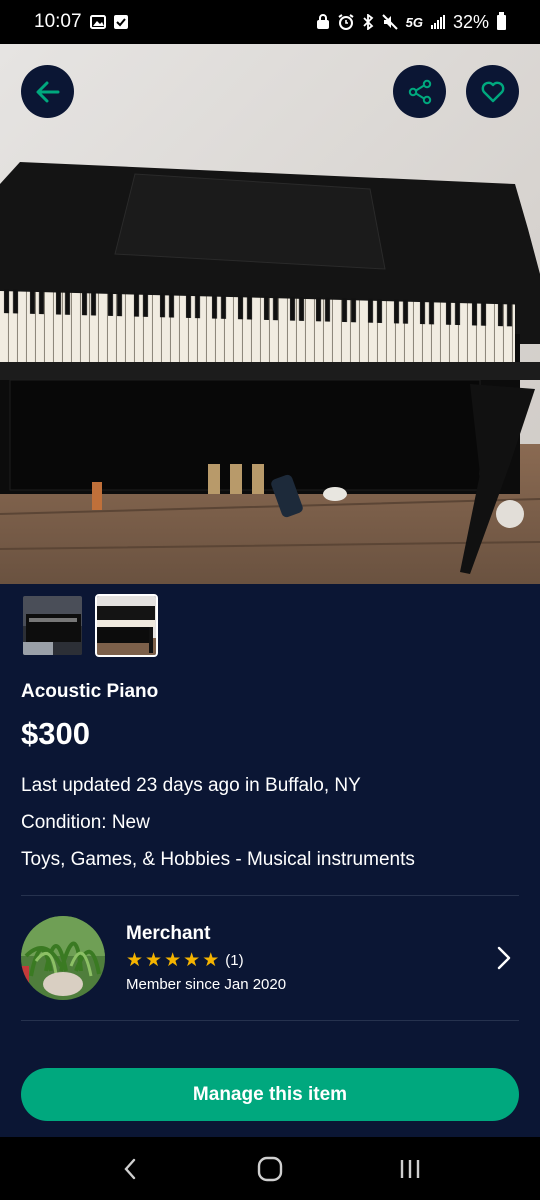 Image resolution: width=540 pixels, height=1200 pixels. I want to click on thumbnail-1-image, so click(52, 625).